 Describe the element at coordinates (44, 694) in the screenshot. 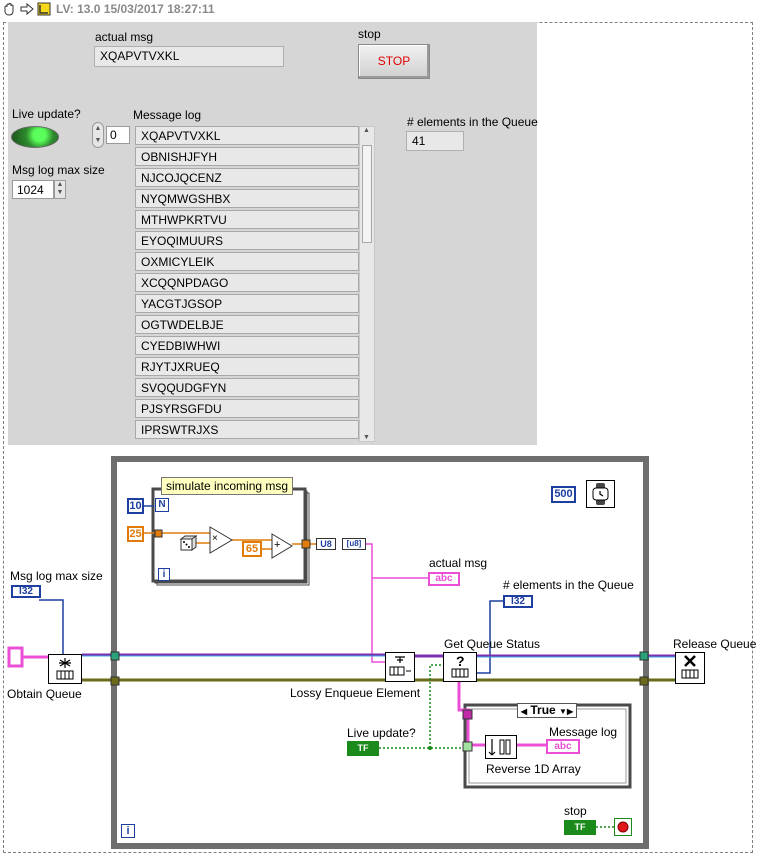

I see `obtain-queue-label: Obtain Queue` at that location.